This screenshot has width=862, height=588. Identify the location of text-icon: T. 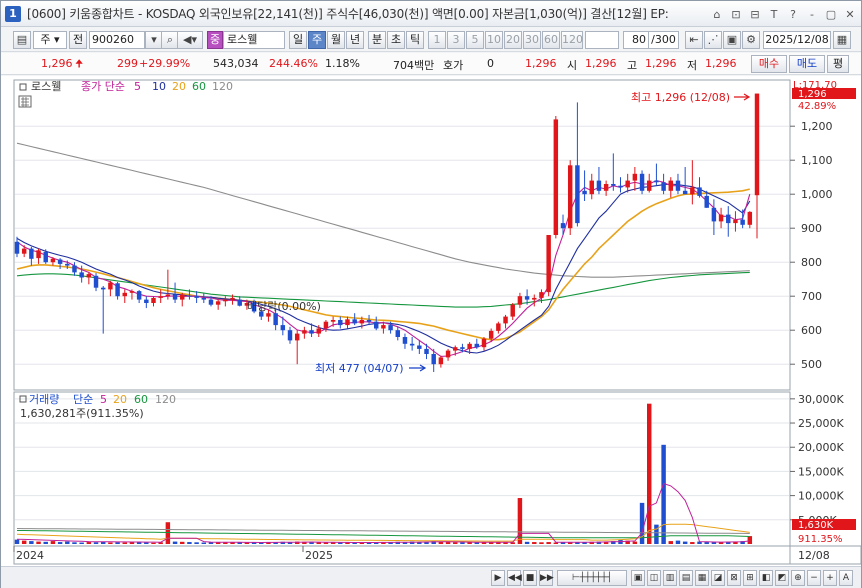
(774, 13).